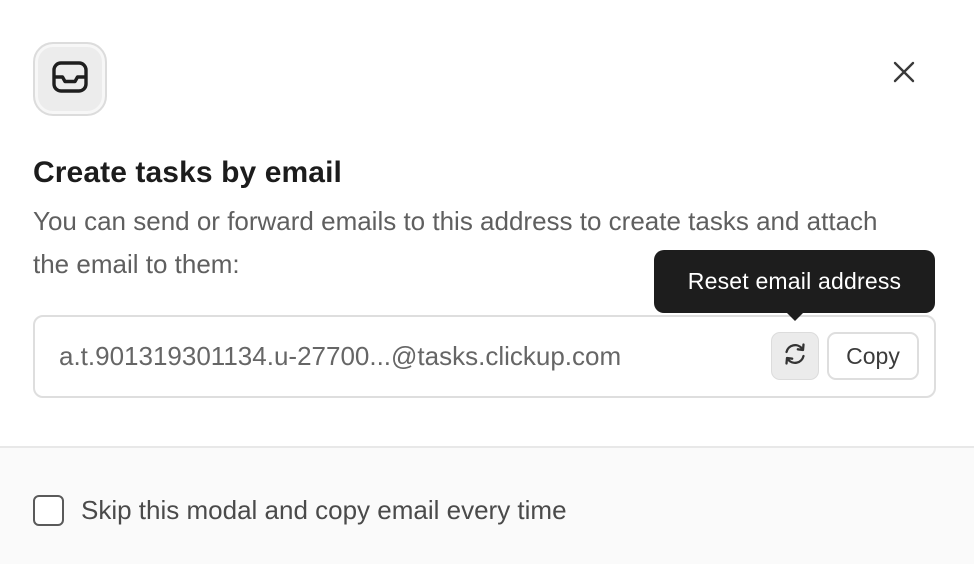 Image resolution: width=974 pixels, height=564 pixels. I want to click on envelope-icon-tile, so click(70, 79).